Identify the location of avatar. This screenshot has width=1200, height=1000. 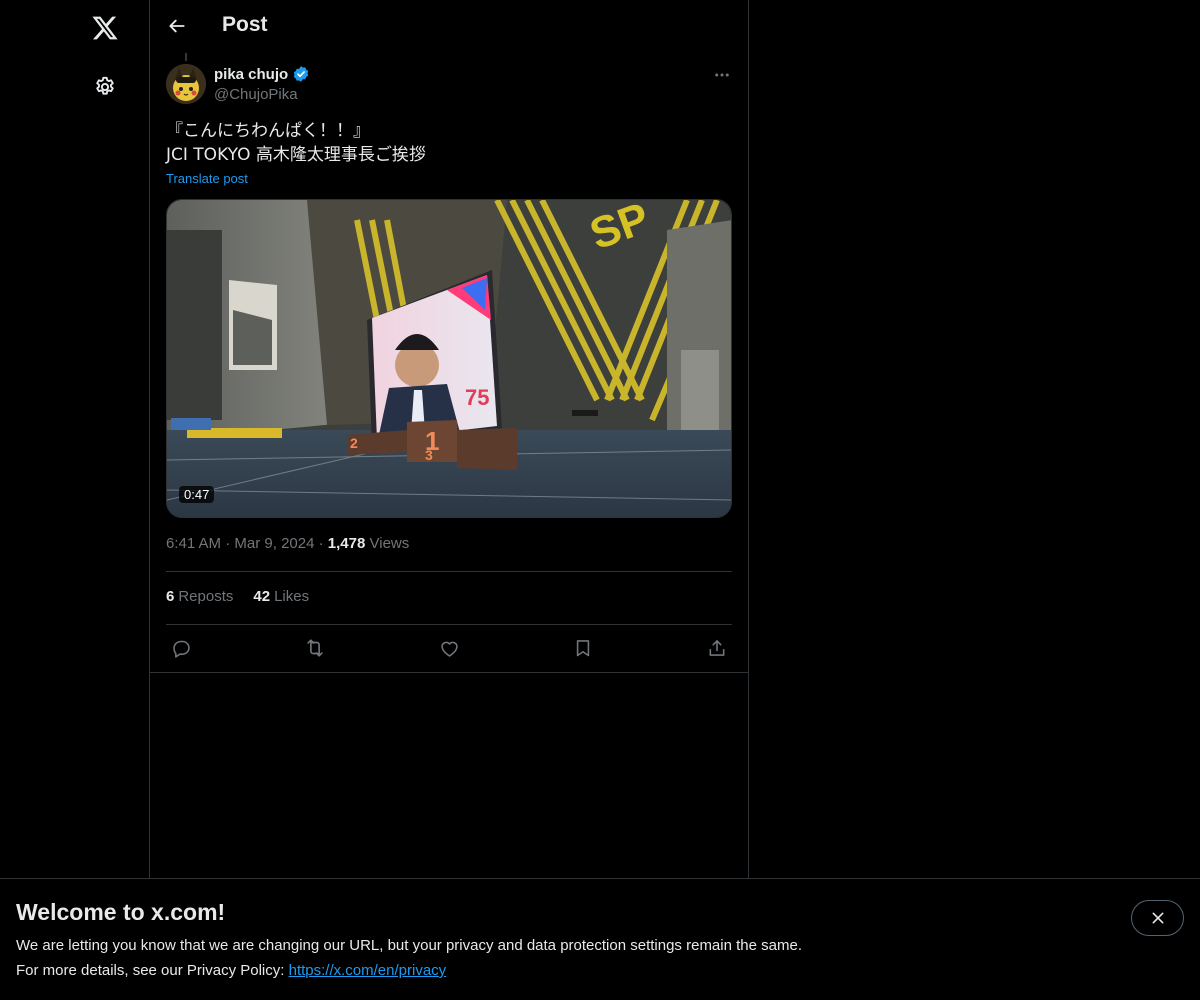
(186, 84).